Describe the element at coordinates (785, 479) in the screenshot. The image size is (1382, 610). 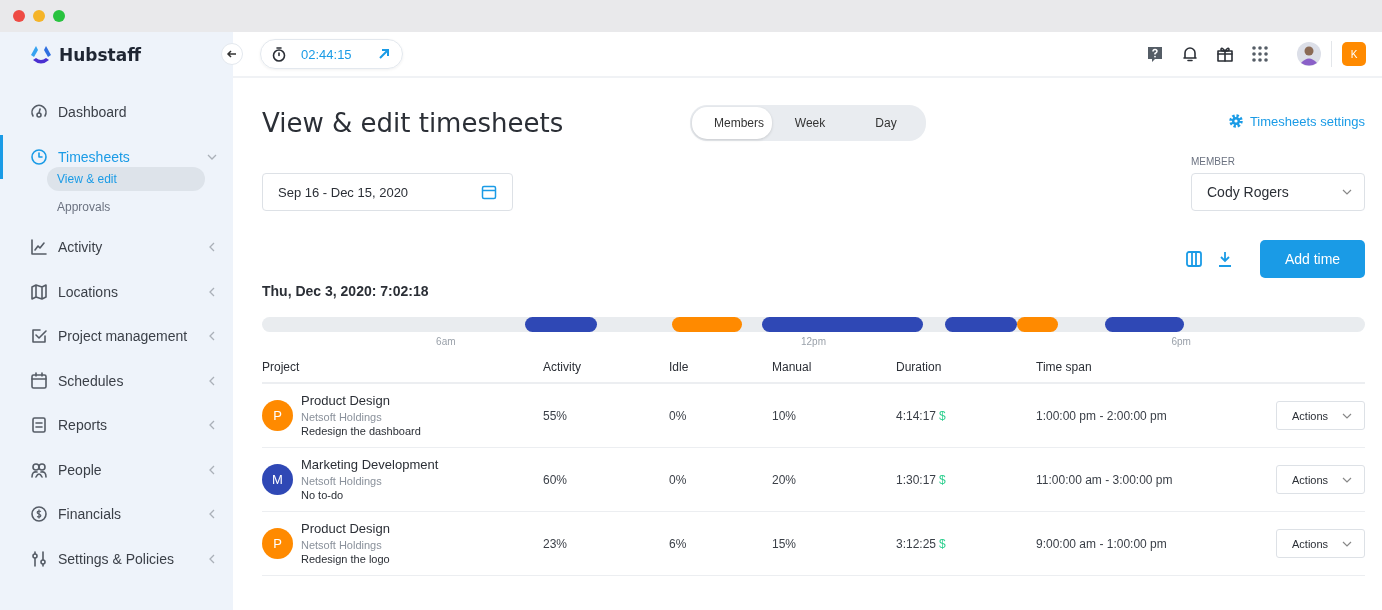
I see `table-cell-text: 20%` at that location.